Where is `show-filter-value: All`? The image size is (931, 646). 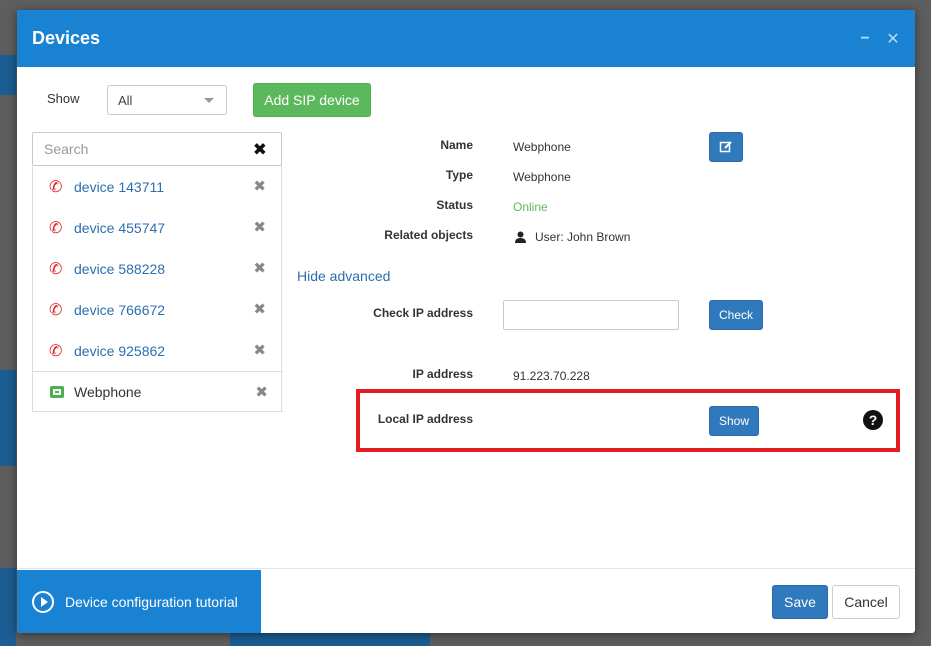
show-filter-value: All is located at coordinates (125, 100).